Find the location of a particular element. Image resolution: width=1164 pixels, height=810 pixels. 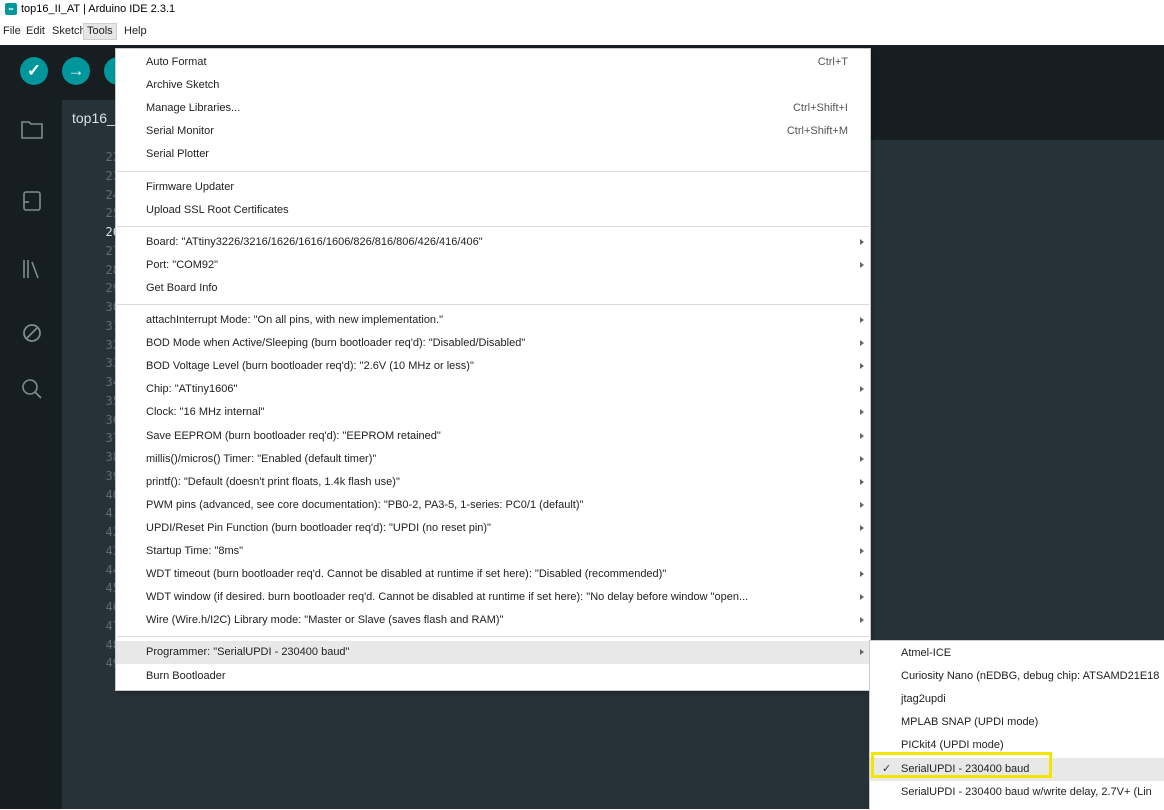

tools-menu-item: Clock: "16 MHz internal" is located at coordinates (493, 412).